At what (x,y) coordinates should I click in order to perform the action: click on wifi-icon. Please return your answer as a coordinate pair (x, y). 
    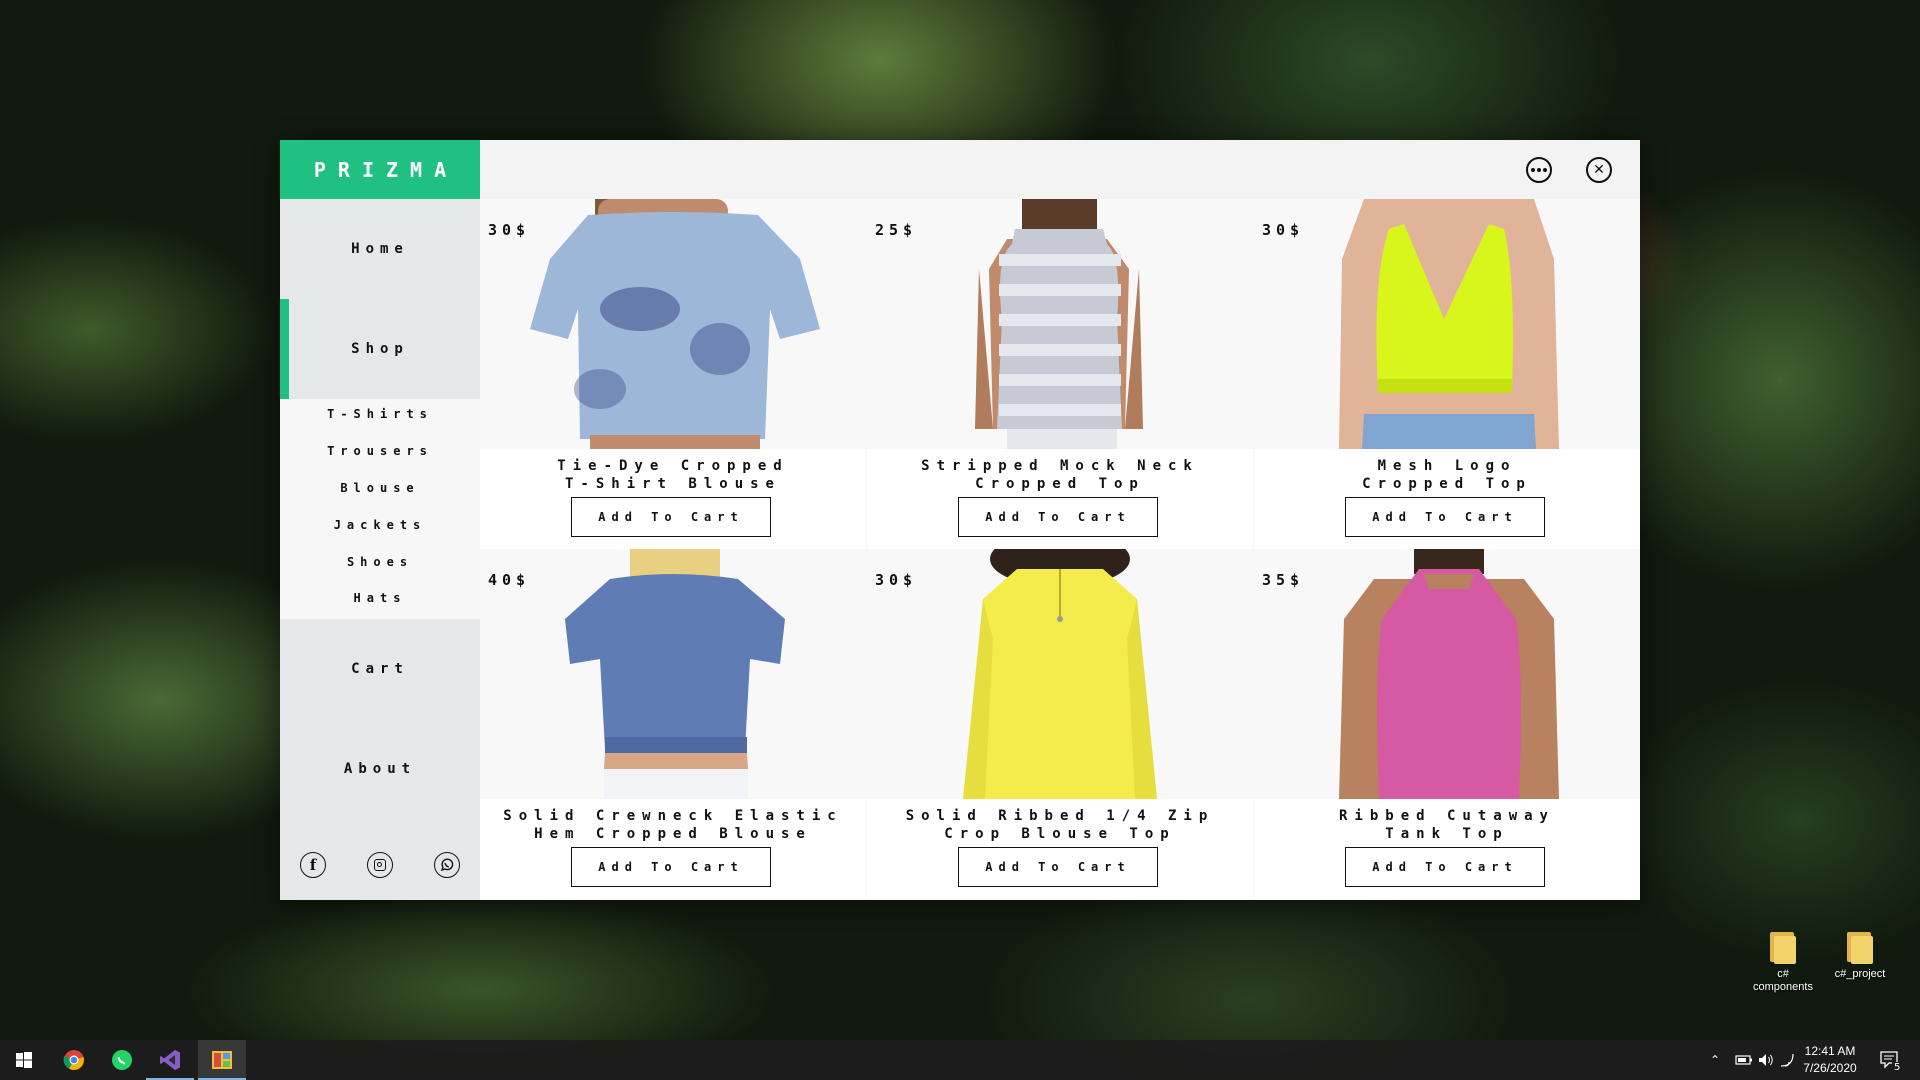
    Looking at the image, I should click on (1787, 1060).